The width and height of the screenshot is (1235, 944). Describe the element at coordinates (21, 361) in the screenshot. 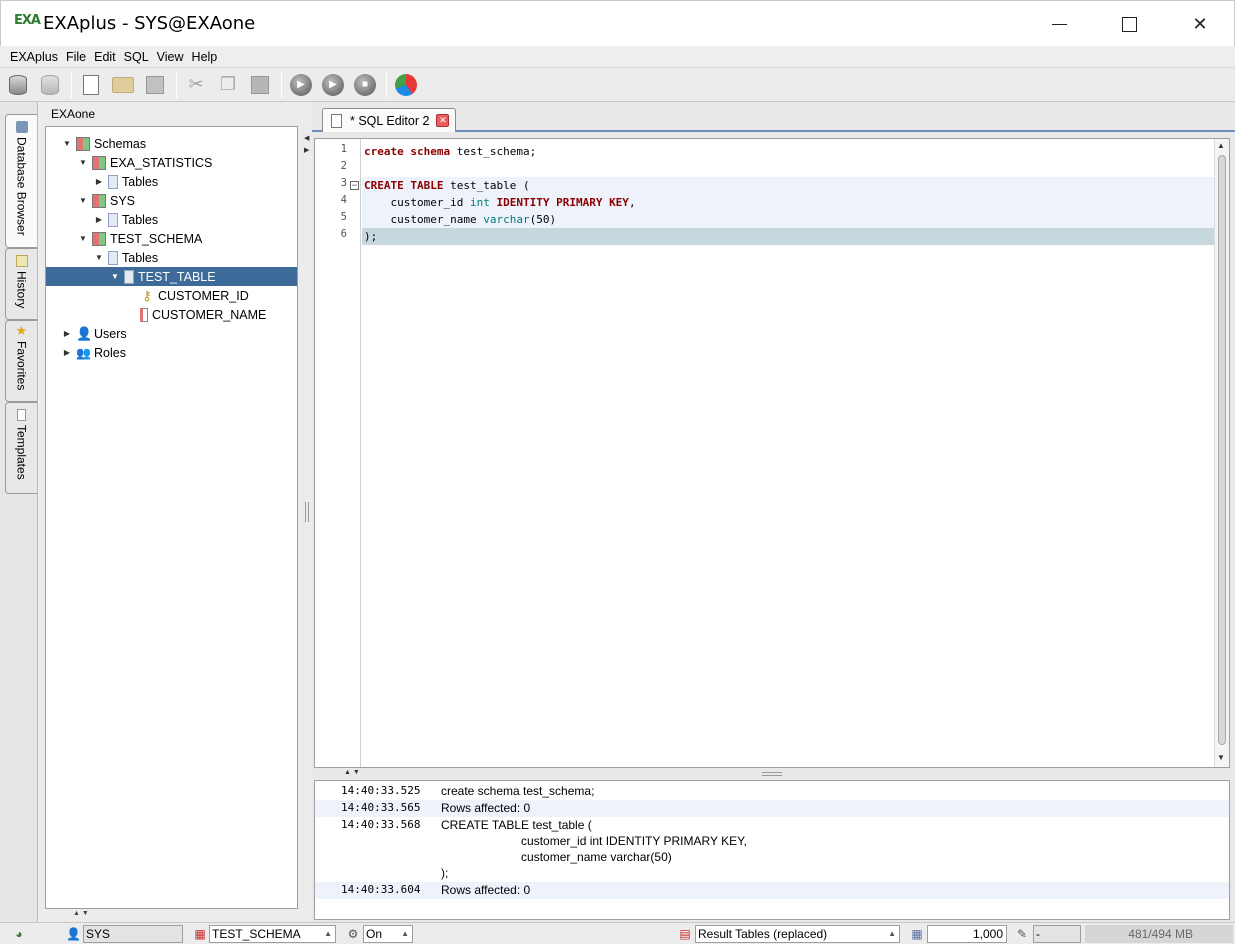

I see `tab-favorites: ★ Favorites` at that location.